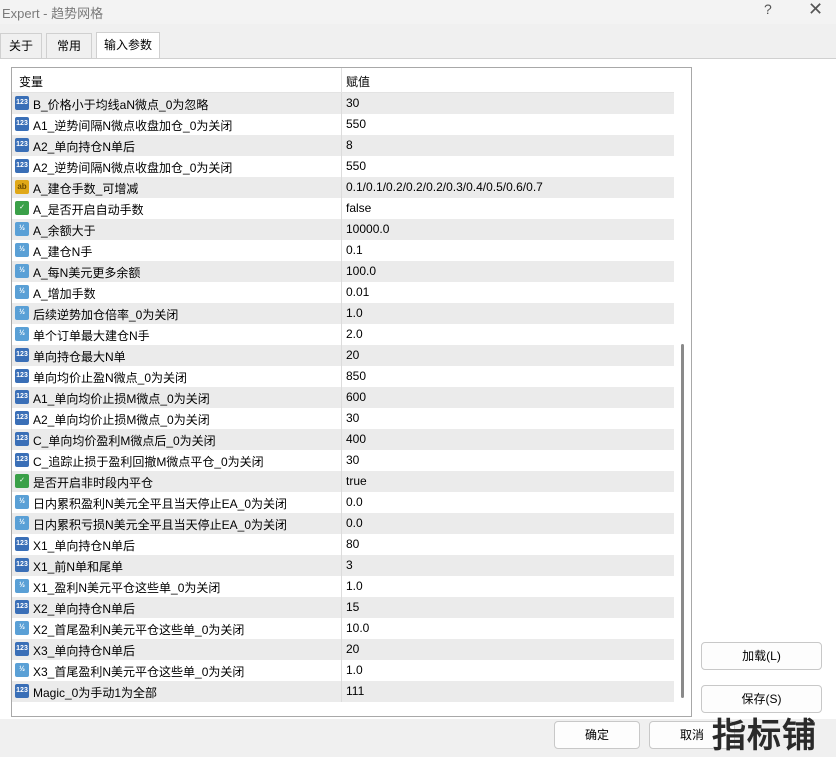  What do you see at coordinates (357, 292) in the screenshot?
I see `parameter-value: 0.01` at bounding box center [357, 292].